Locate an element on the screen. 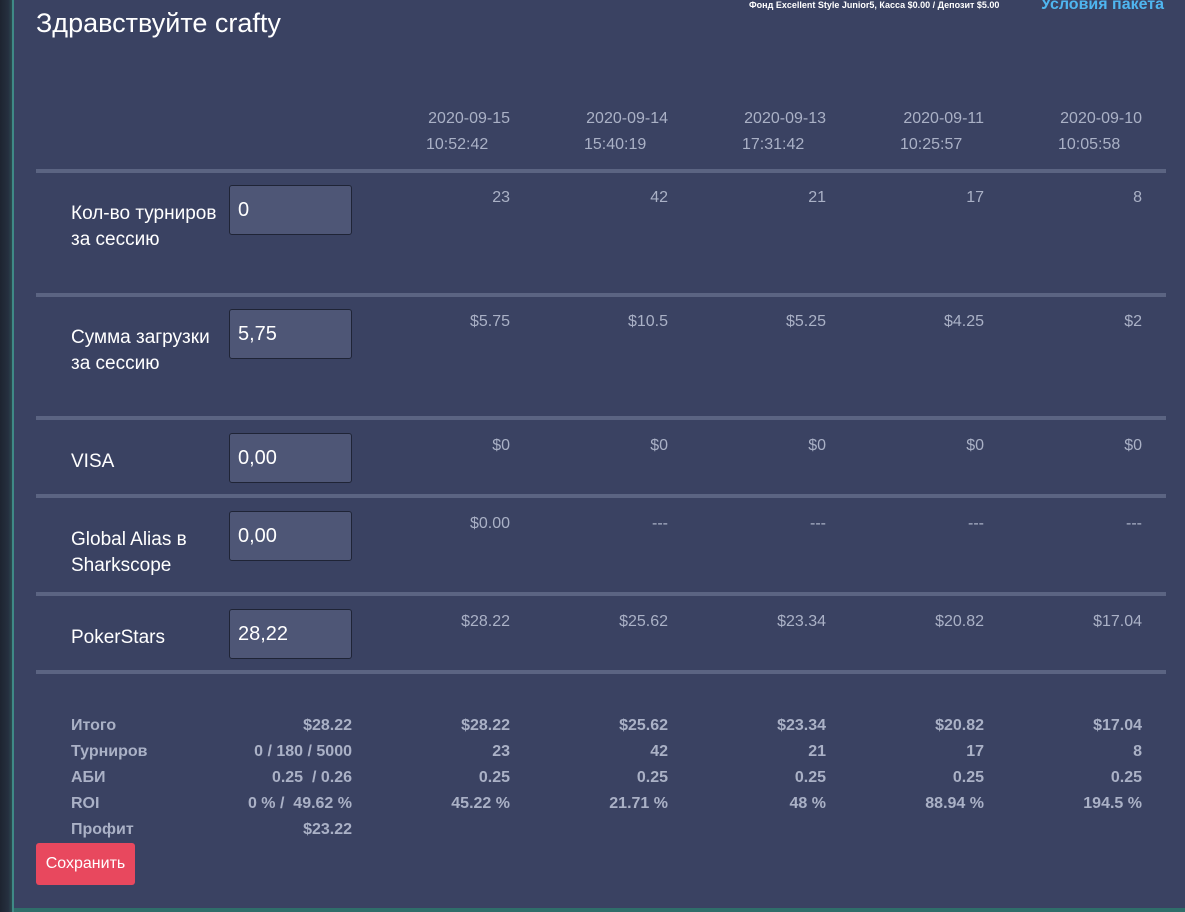 The width and height of the screenshot is (1185, 912). table-cell: $5.75 is located at coordinates (489, 321).